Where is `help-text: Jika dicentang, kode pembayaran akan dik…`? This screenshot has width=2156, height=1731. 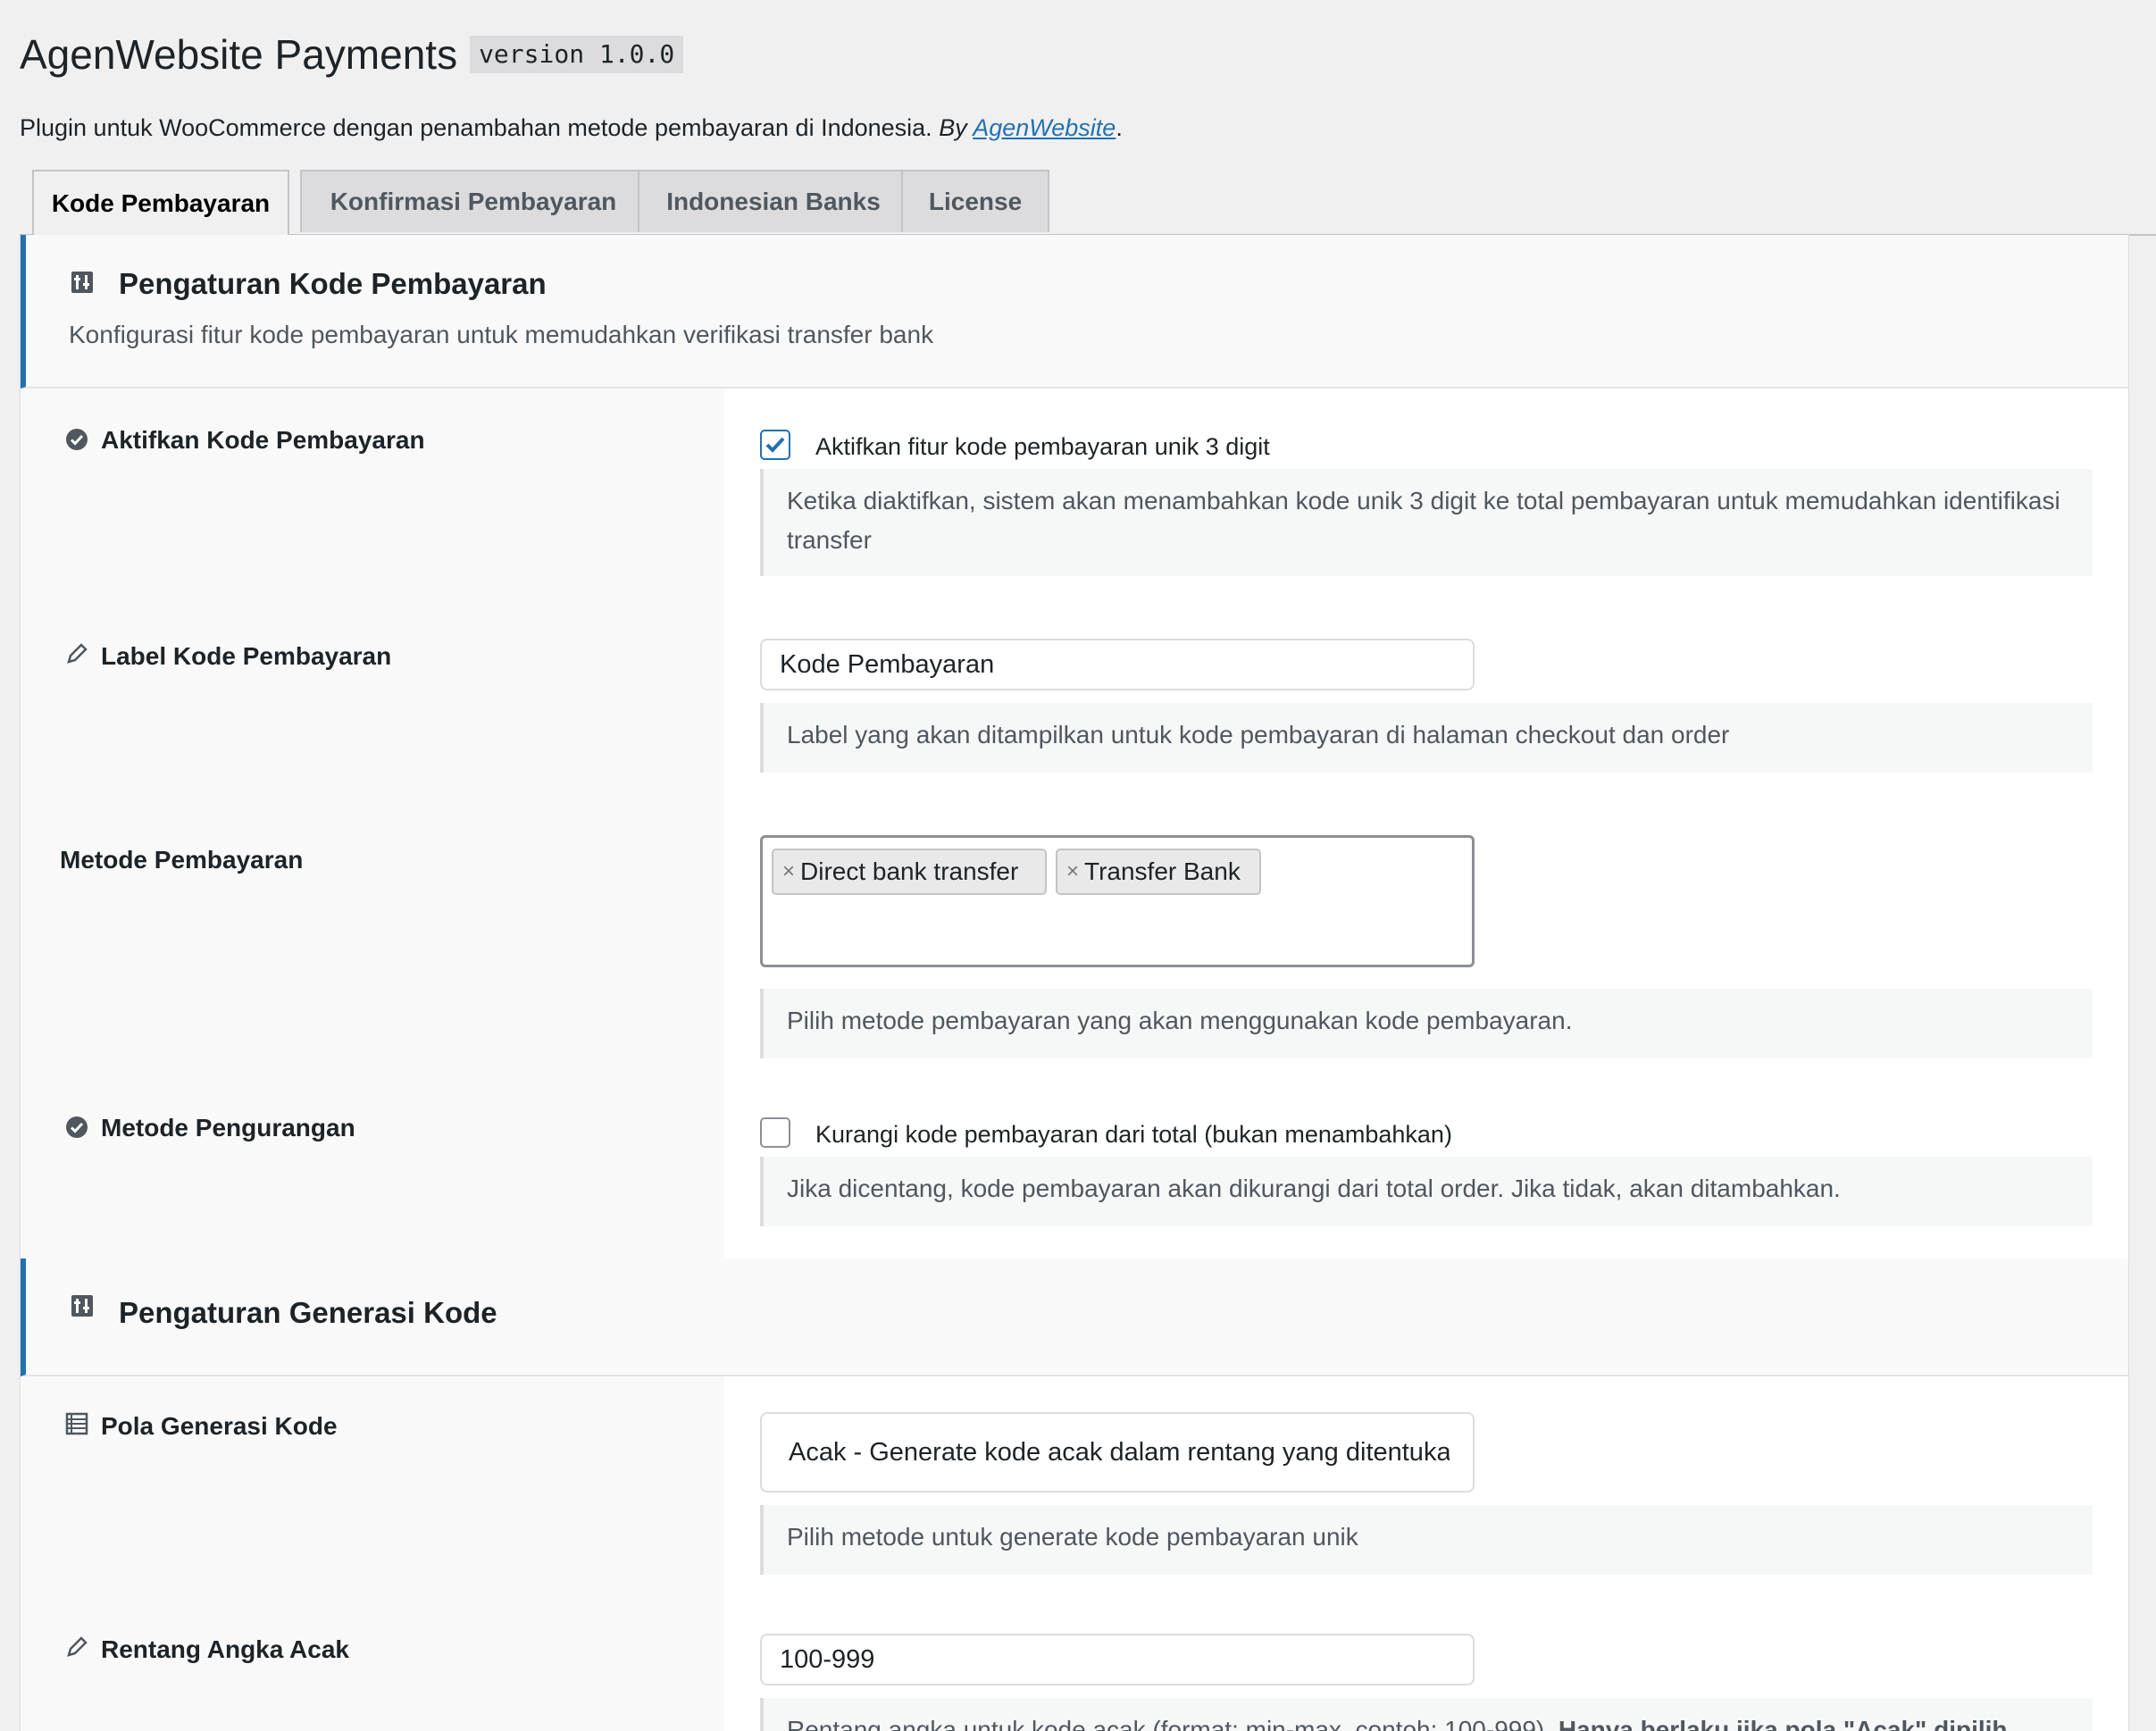
help-text: Jika dicentang, kode pembayaran akan dik… is located at coordinates (1426, 1191).